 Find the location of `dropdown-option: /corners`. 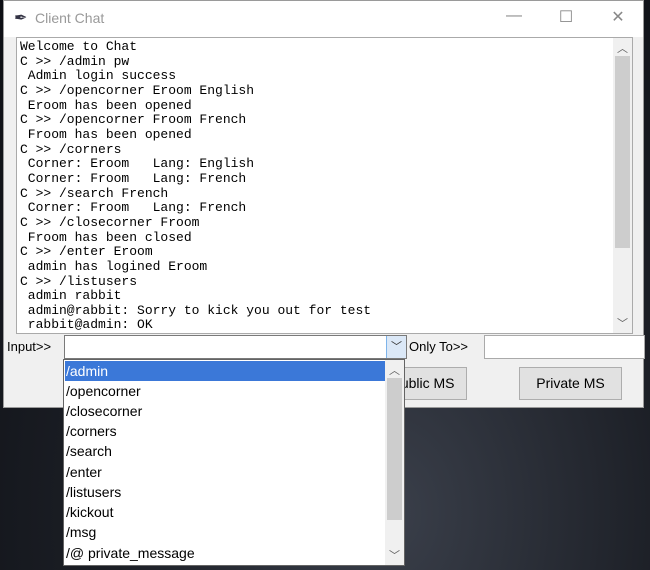

dropdown-option: /corners is located at coordinates (225, 431).